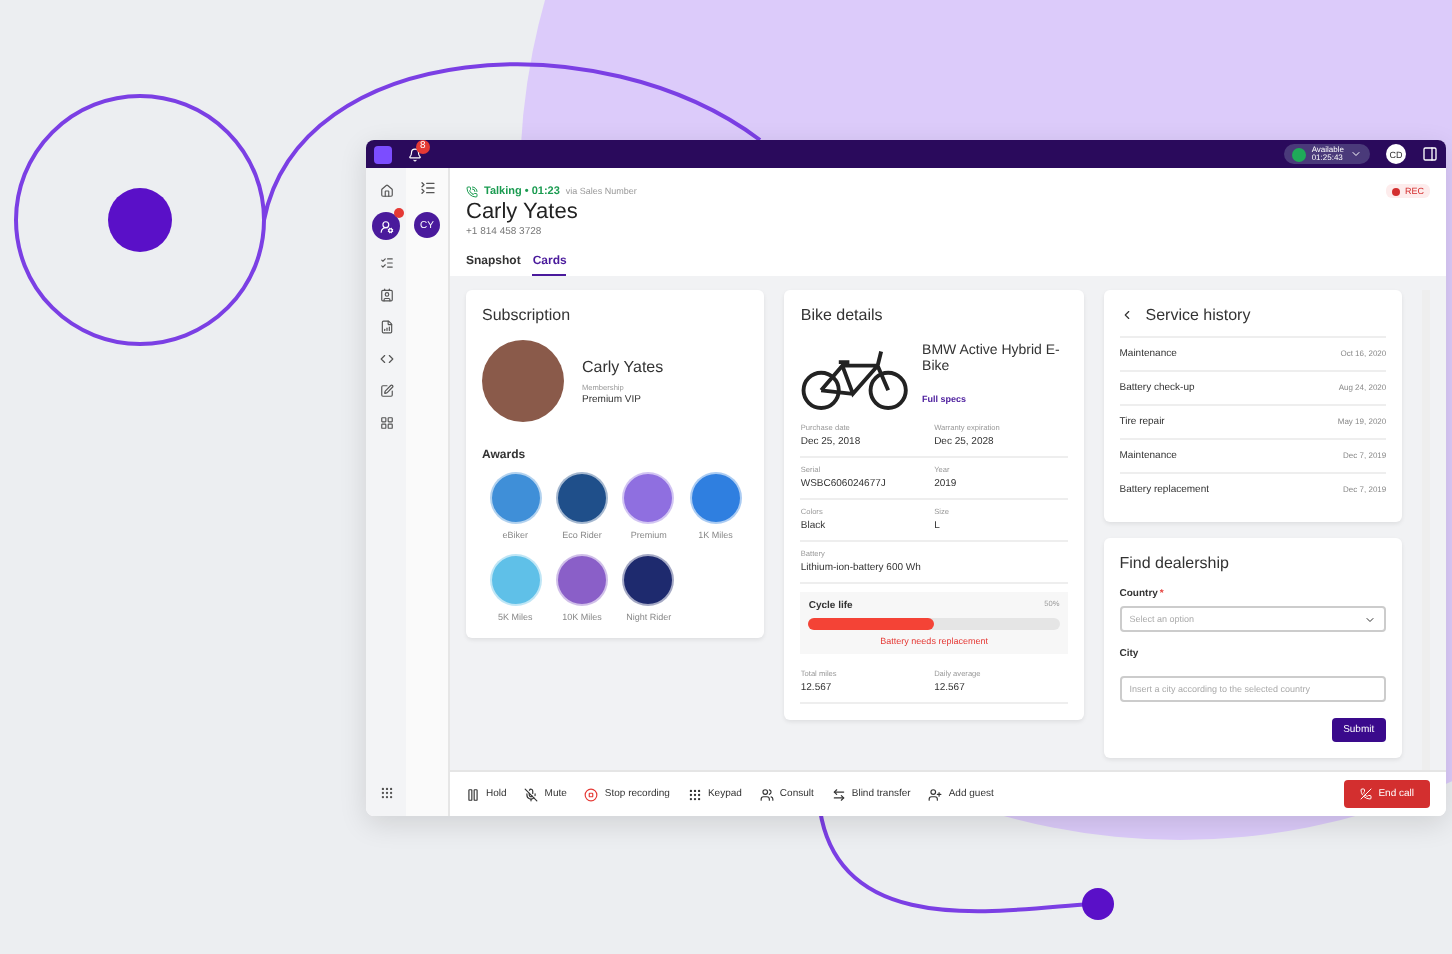 This screenshot has width=1452, height=954. What do you see at coordinates (386, 262) in the screenshot?
I see `checklist-icon` at bounding box center [386, 262].